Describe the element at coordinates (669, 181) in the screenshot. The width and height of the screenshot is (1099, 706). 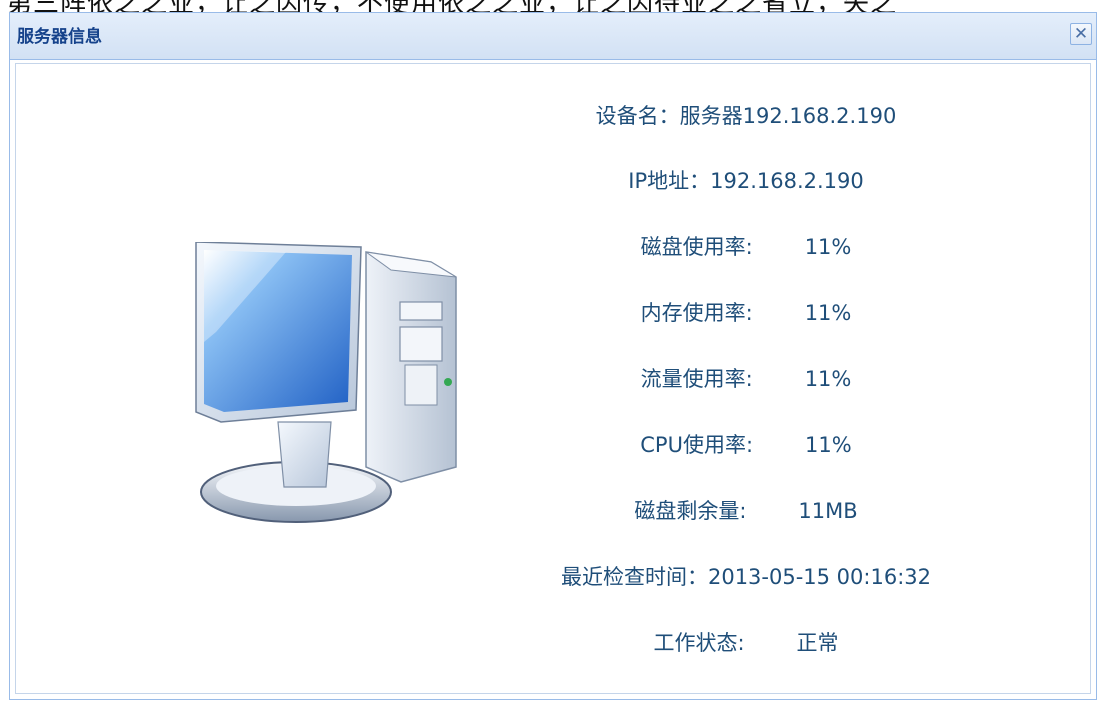
I see `ip-label: IP地址：` at that location.